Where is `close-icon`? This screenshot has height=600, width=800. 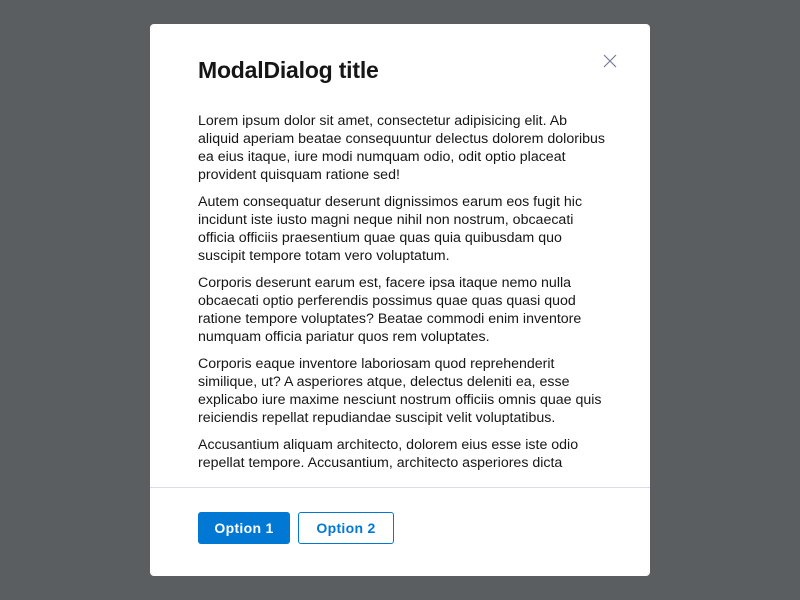
close-icon is located at coordinates (610, 61).